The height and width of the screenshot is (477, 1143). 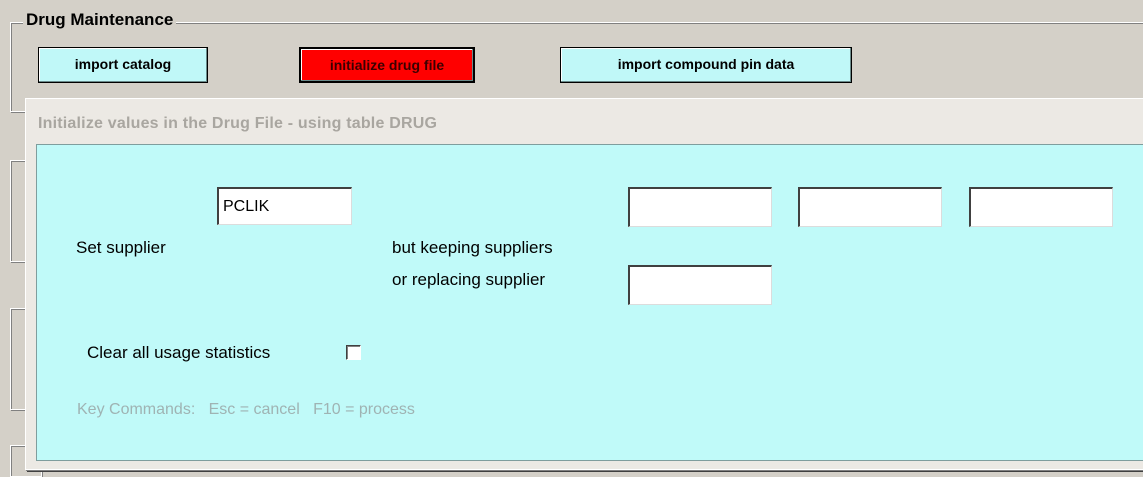 What do you see at coordinates (472, 247) in the screenshot?
I see `keeping-suppliers-label: but keeping suppliers` at bounding box center [472, 247].